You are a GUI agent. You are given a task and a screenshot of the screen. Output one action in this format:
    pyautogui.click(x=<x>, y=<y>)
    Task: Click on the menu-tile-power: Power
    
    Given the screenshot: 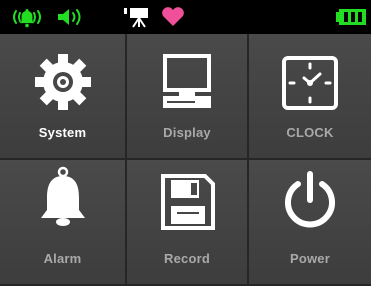 What is the action you would take?
    pyautogui.click(x=310, y=223)
    